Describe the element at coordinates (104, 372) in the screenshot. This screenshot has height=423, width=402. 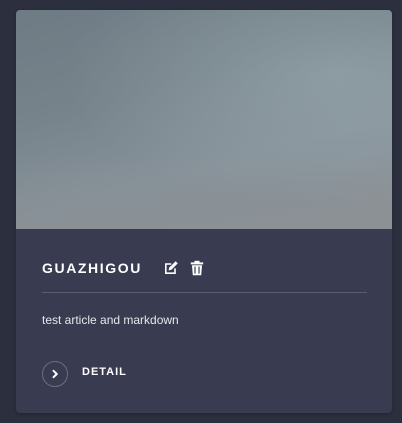
I see `detail-label: DETAIL` at that location.